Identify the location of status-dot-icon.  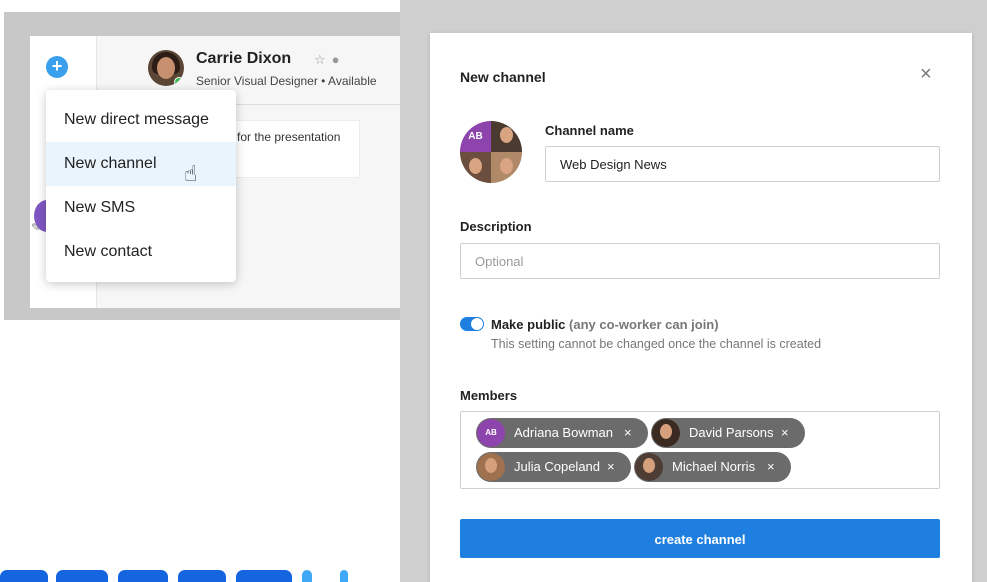
(179, 81).